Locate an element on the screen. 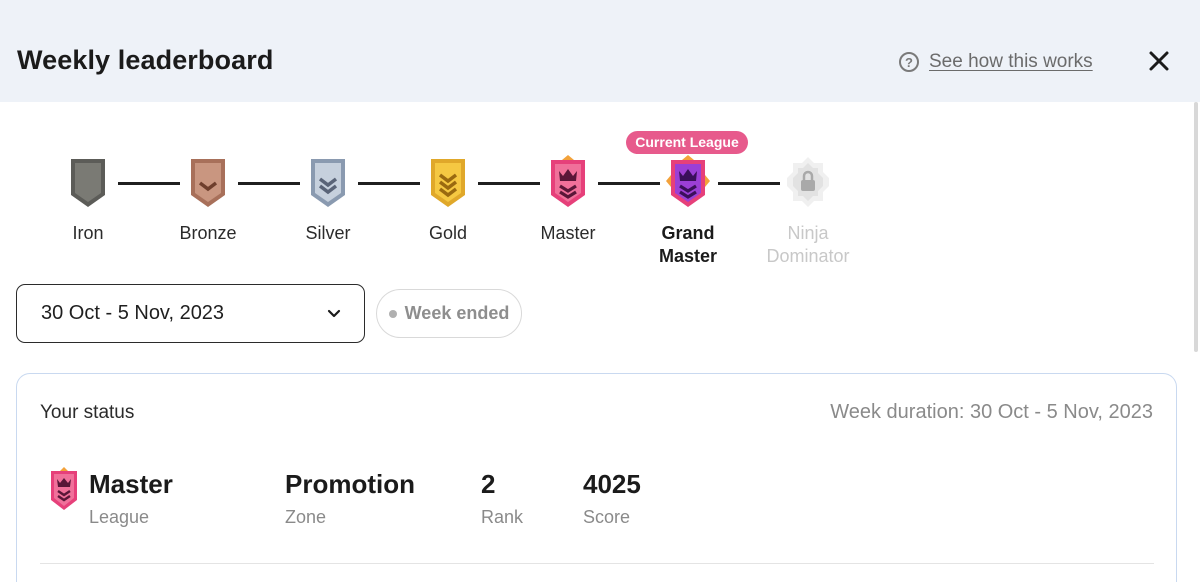 The width and height of the screenshot is (1200, 582). divider is located at coordinates (597, 563).